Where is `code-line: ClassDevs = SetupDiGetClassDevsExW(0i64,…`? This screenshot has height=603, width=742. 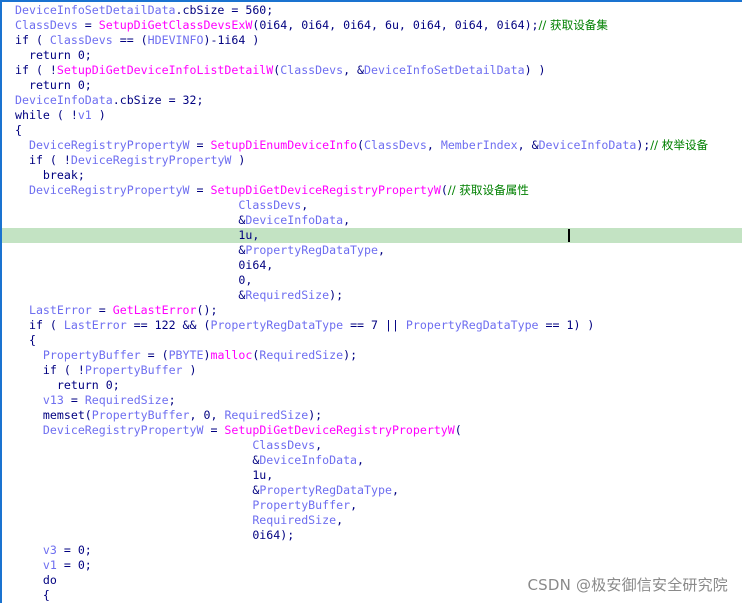 code-line: ClassDevs = SetupDiGetClassDevsExW(0i64,… is located at coordinates (372, 25).